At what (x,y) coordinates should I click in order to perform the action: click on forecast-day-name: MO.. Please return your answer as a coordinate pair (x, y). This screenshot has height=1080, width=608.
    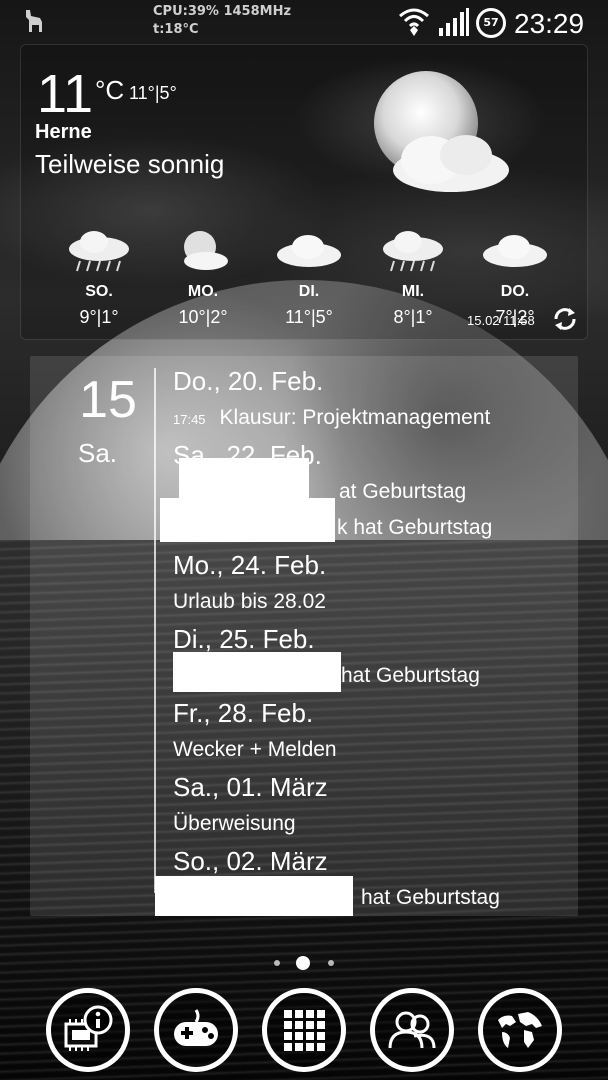
    Looking at the image, I should click on (203, 291).